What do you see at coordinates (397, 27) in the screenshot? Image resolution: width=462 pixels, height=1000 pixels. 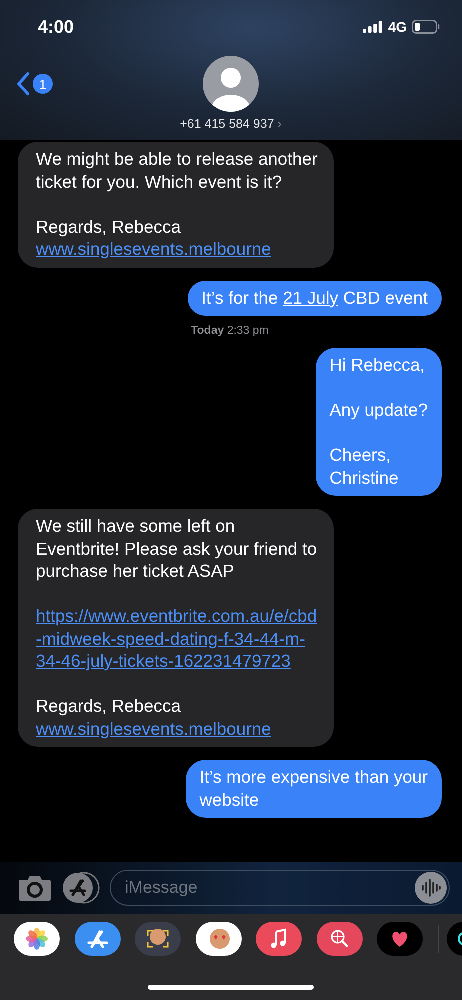 I see `network-label: 4G` at bounding box center [397, 27].